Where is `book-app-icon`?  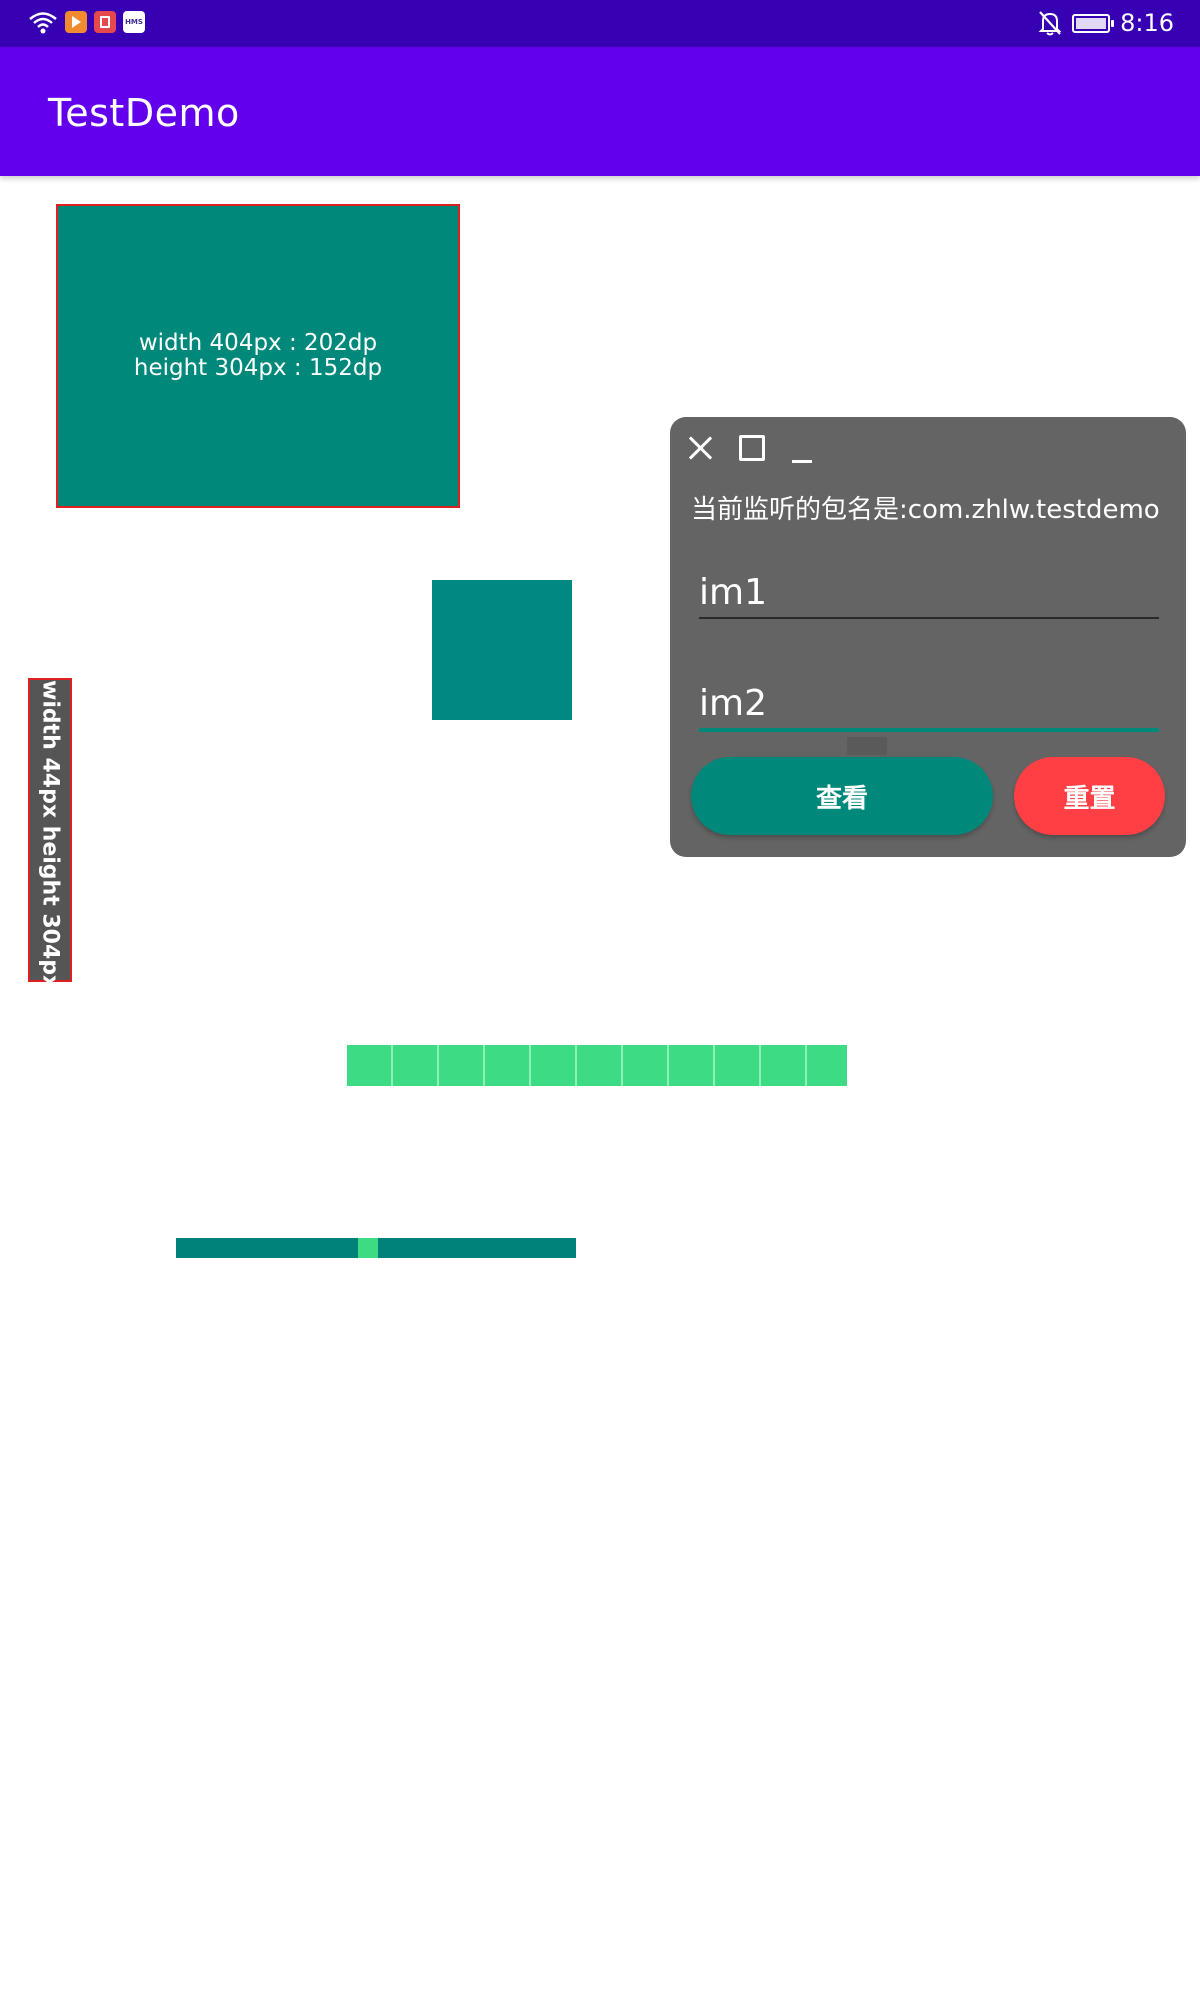 book-app-icon is located at coordinates (105, 22).